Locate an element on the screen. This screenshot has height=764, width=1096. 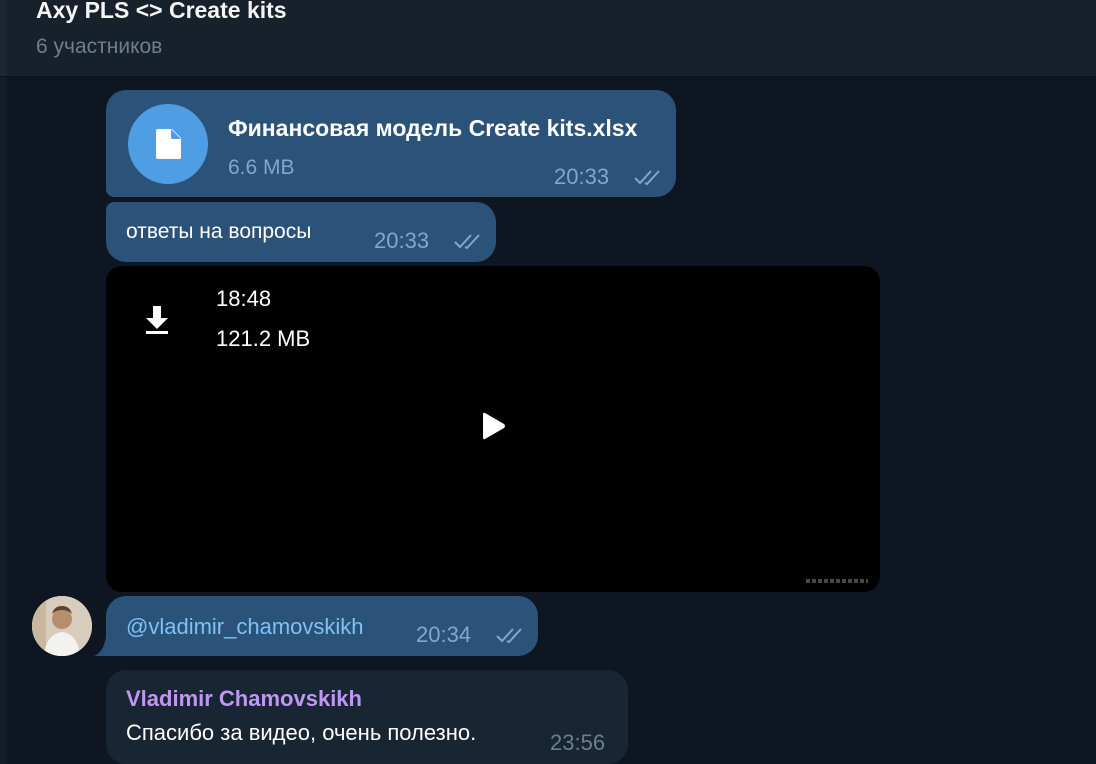
user-photo is located at coordinates (62, 626).